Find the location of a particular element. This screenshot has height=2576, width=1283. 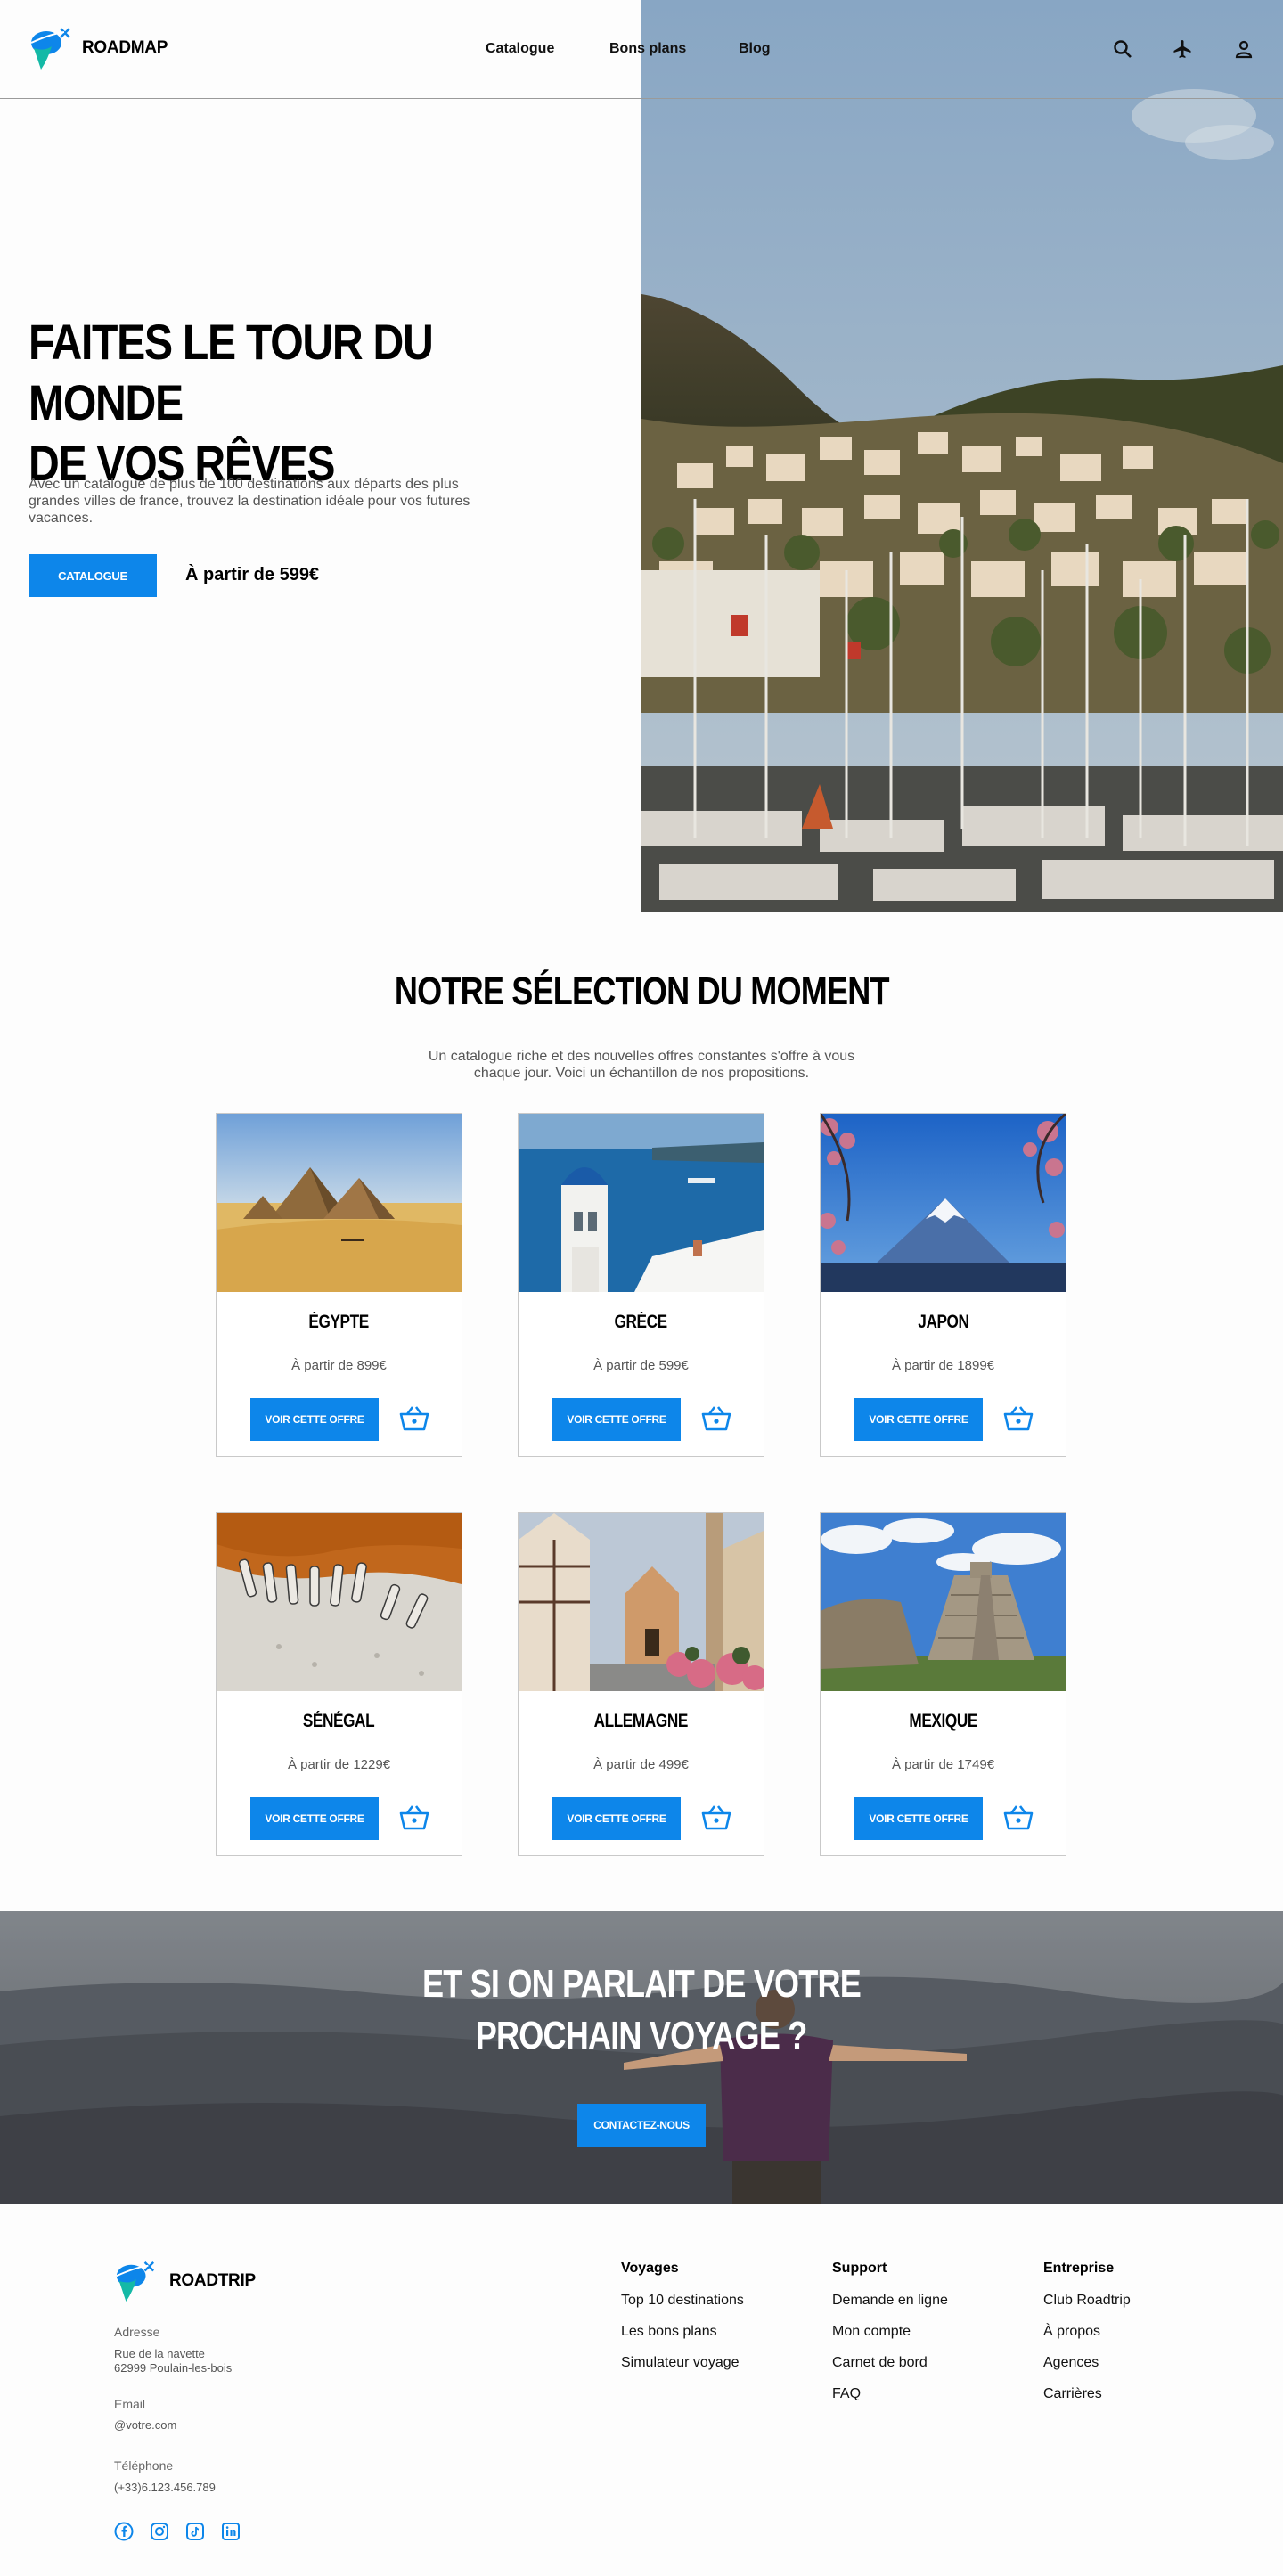

nav-bons-plans: Bons plans is located at coordinates (647, 49).